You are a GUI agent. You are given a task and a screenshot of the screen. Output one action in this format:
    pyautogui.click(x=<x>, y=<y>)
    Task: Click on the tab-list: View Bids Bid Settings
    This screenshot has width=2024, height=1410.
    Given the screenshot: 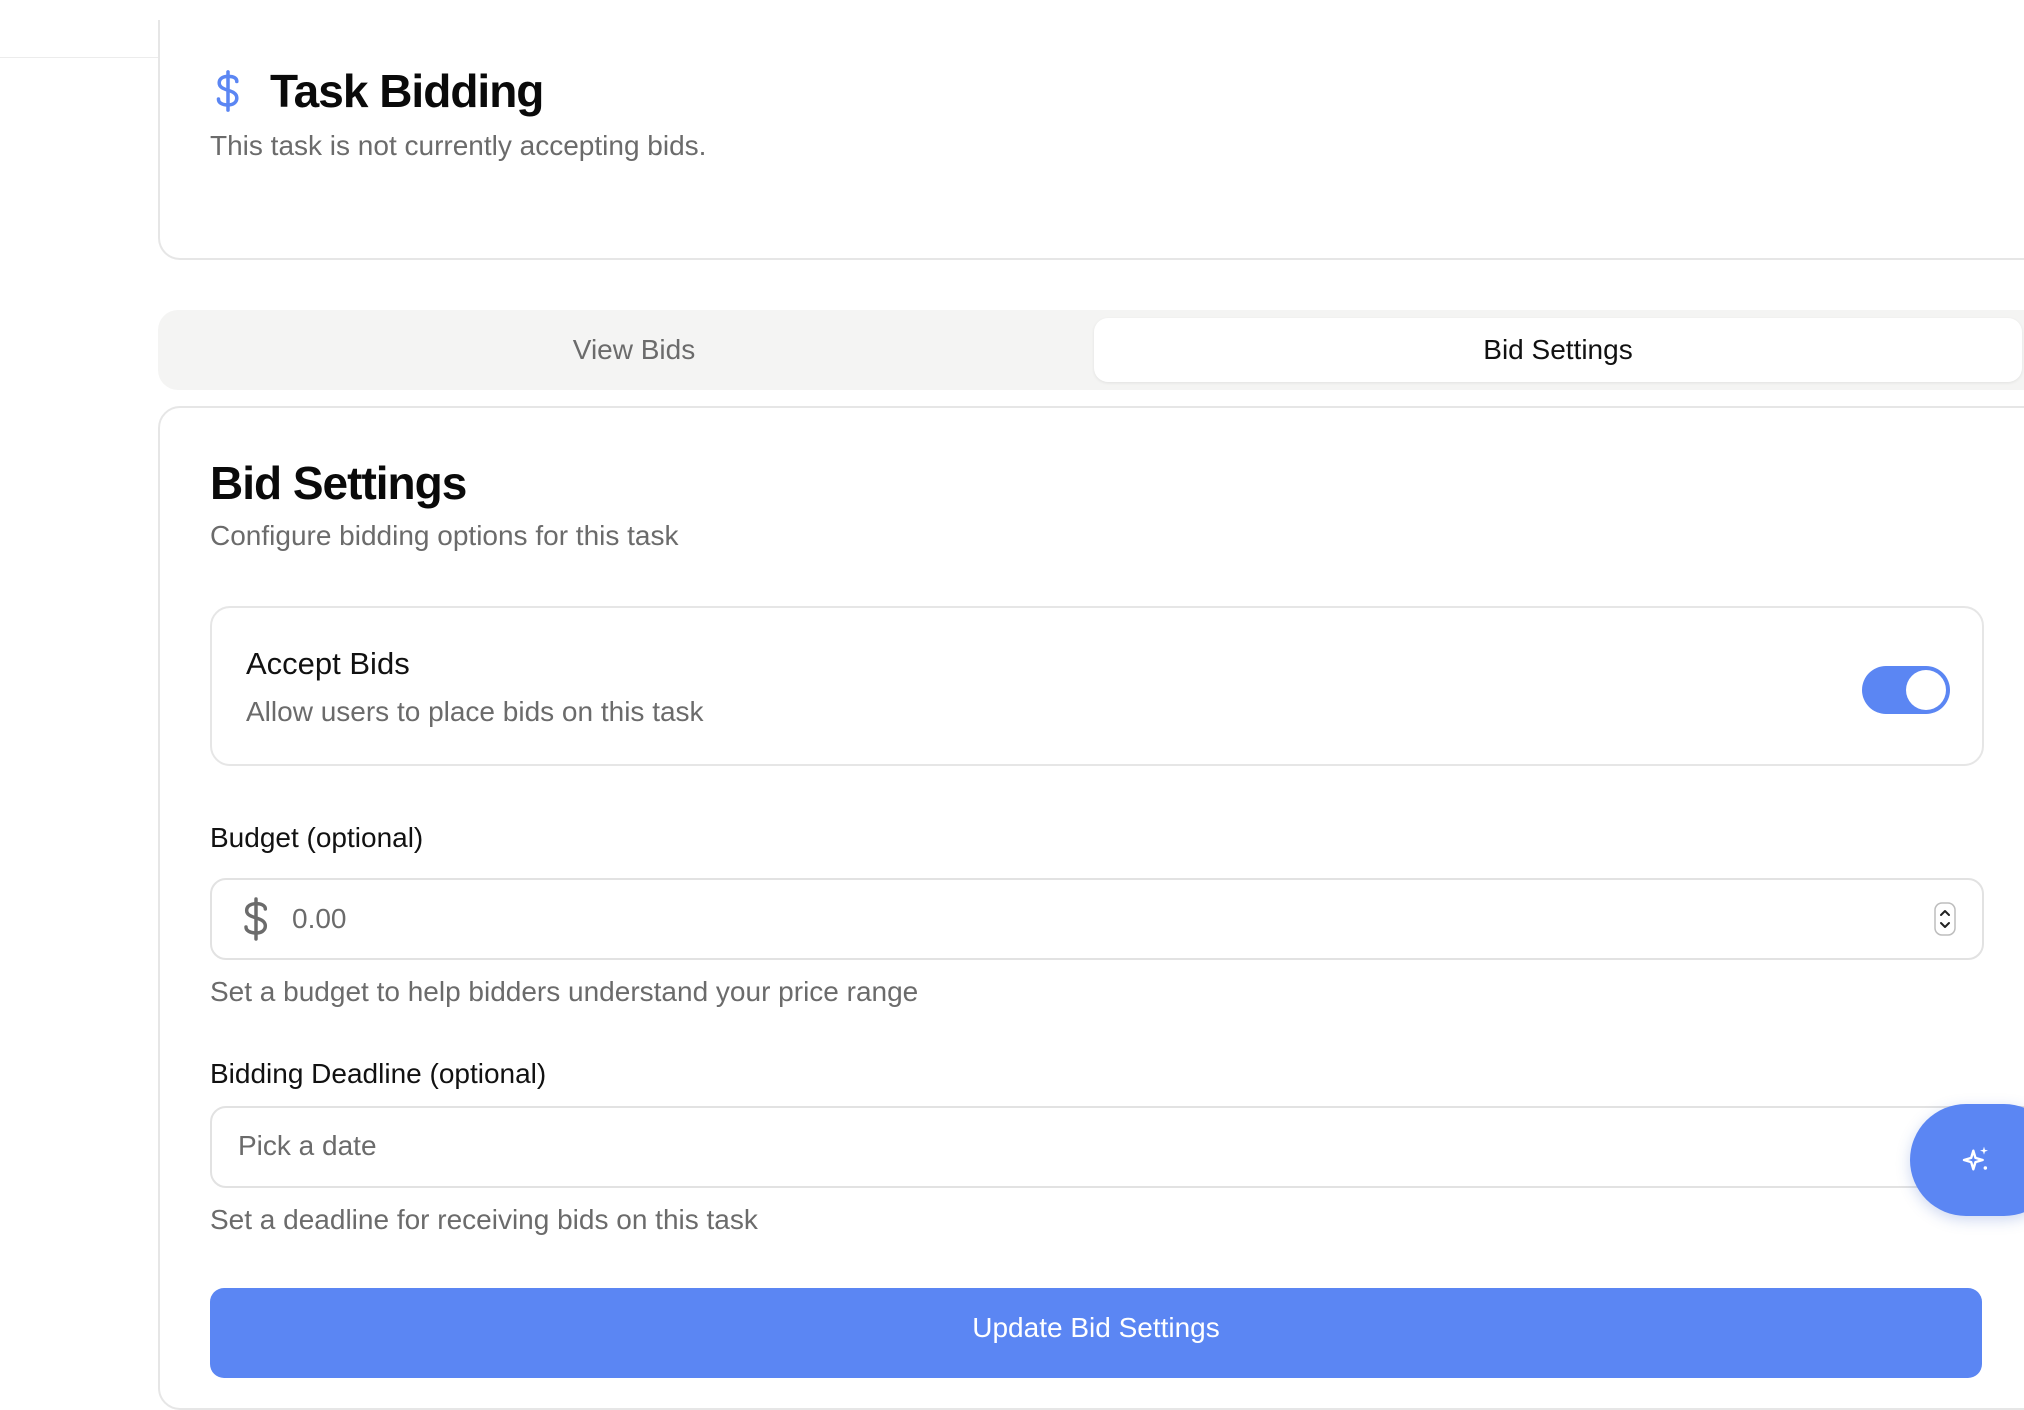 What is the action you would take?
    pyautogui.click(x=1091, y=350)
    